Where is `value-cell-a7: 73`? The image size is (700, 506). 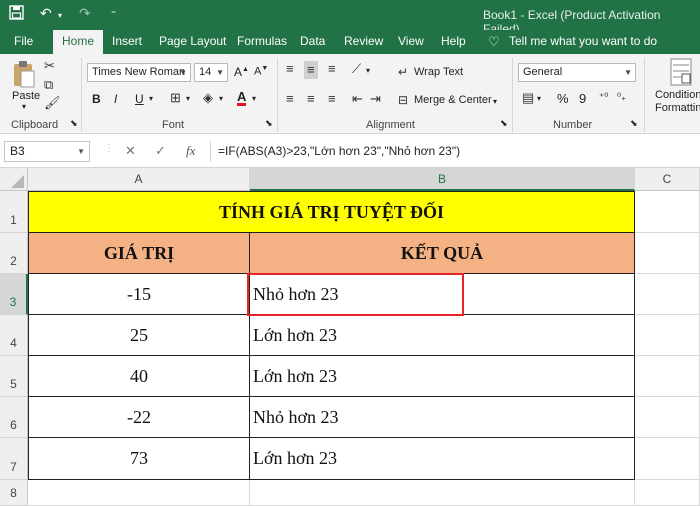 value-cell-a7: 73 is located at coordinates (139, 459).